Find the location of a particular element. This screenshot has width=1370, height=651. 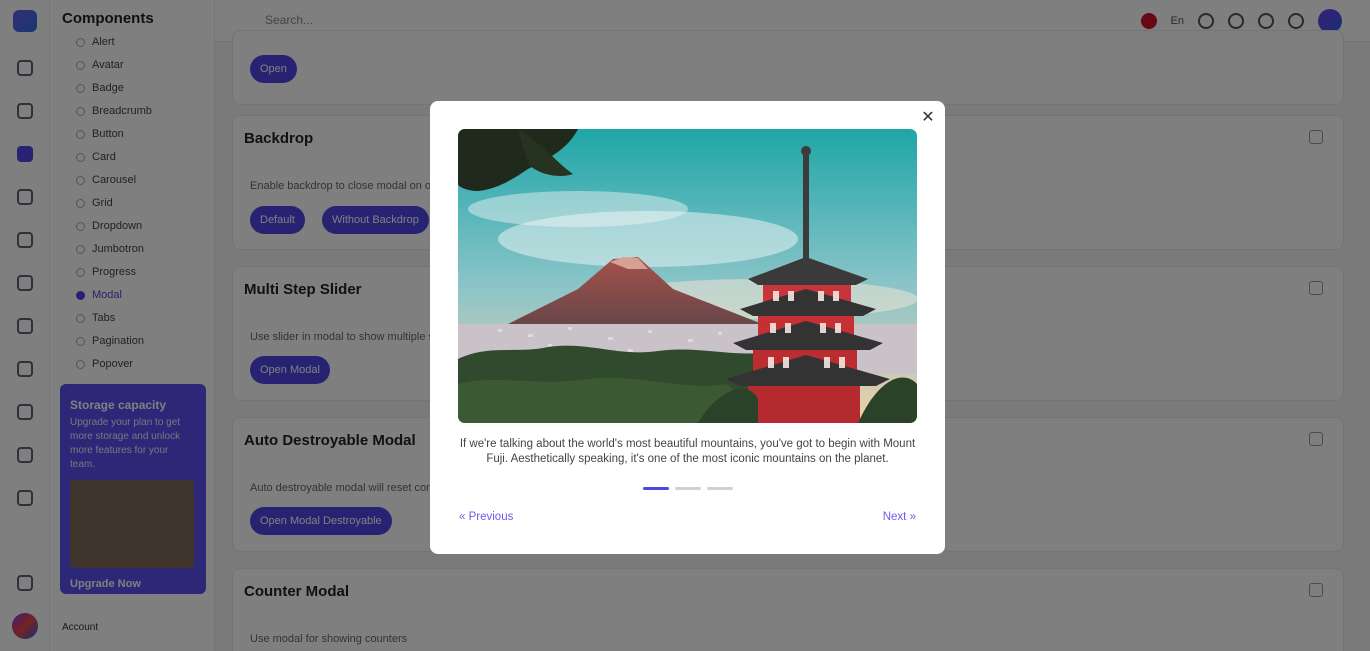

step-indicator is located at coordinates (688, 488).